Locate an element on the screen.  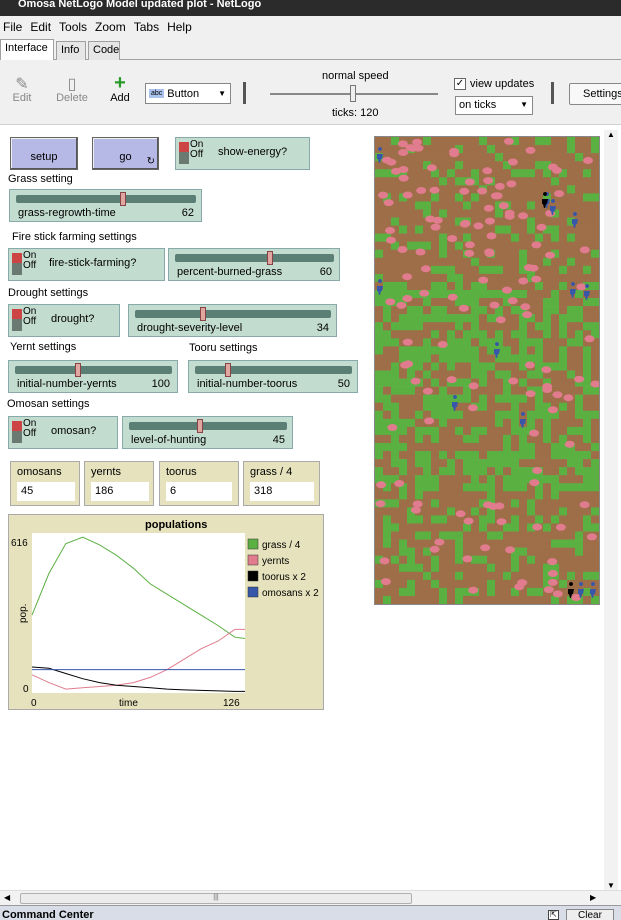
grass-regrowth-slider: grass-regrowth-time 62 is located at coordinates (105, 205).